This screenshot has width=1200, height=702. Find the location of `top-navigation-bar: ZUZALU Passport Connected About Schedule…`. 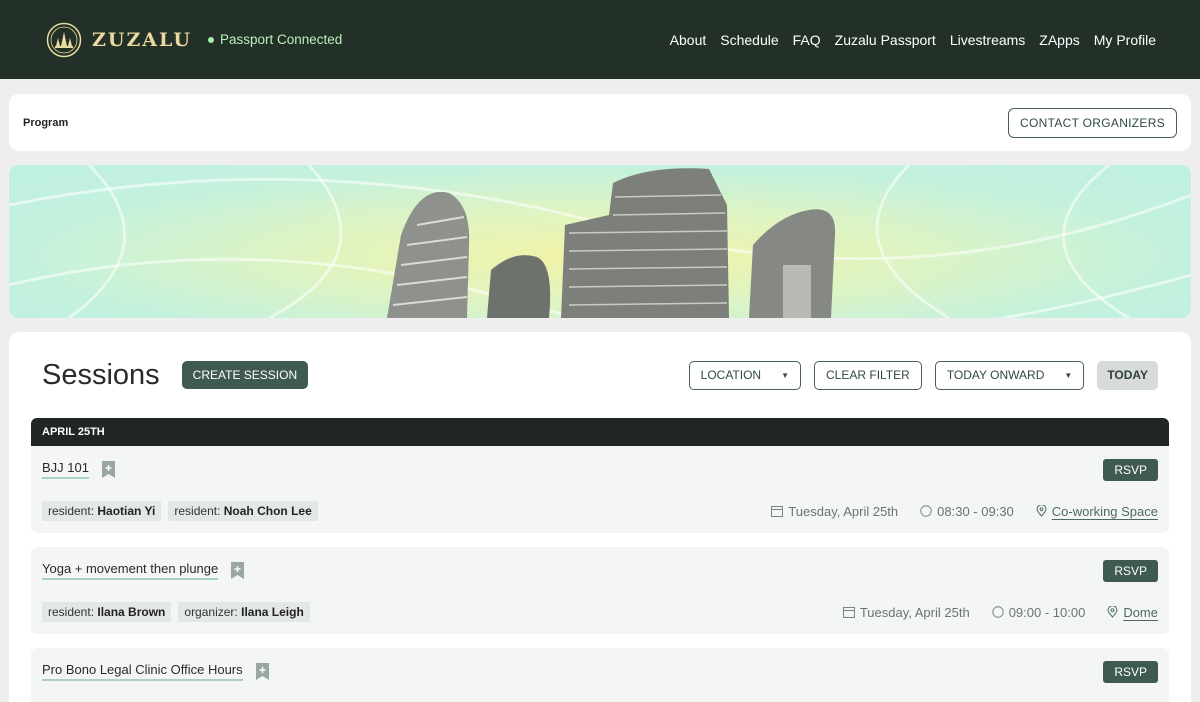

top-navigation-bar: ZUZALU Passport Connected About Schedule… is located at coordinates (600, 39).